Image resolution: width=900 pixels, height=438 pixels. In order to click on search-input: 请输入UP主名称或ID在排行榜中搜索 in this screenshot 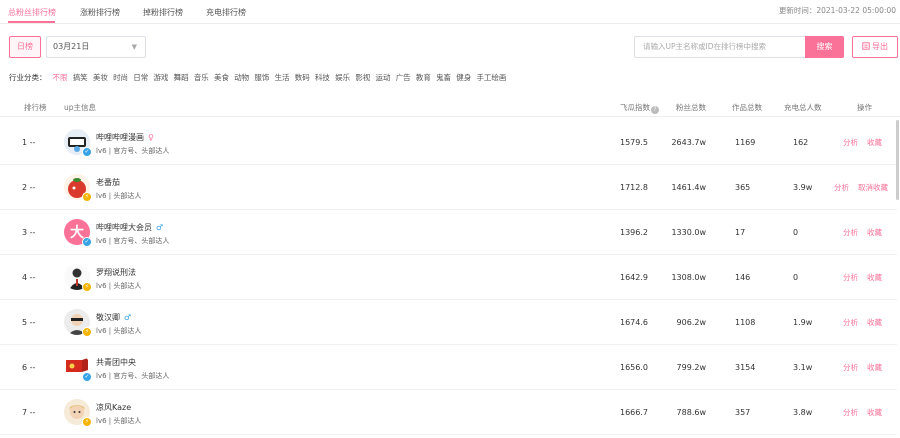, I will do `click(720, 47)`.